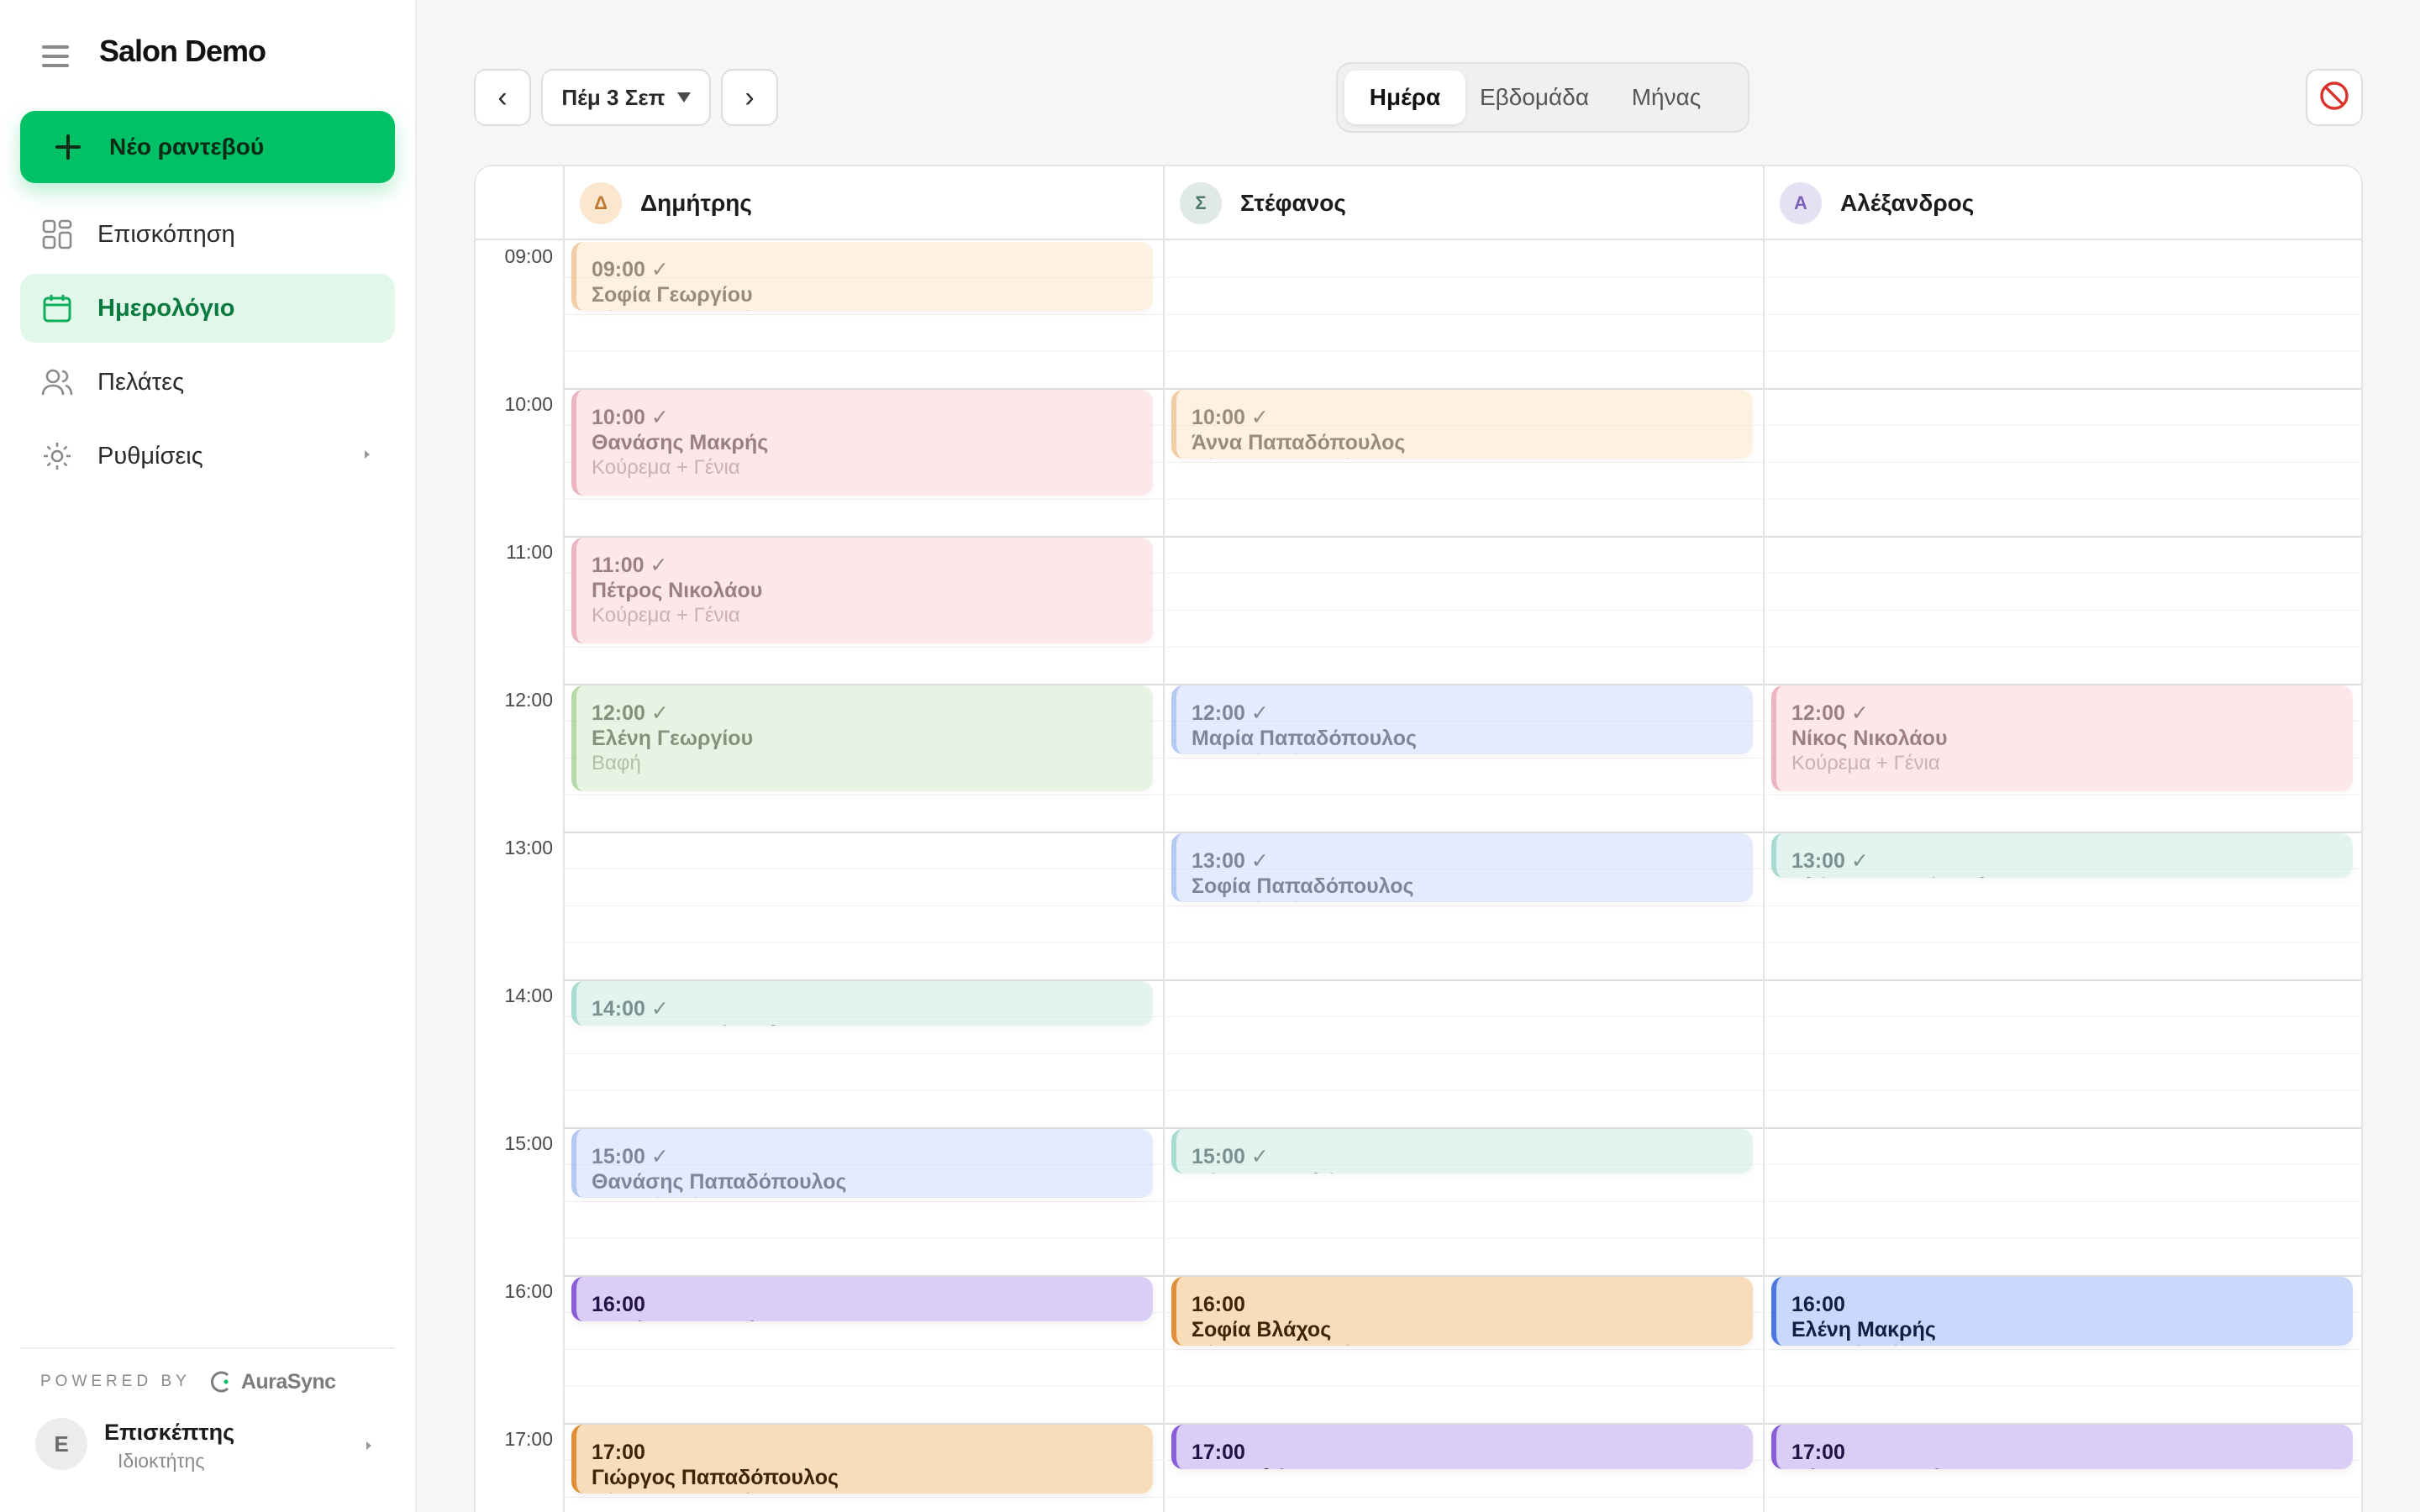 The height and width of the screenshot is (1512, 2420). Describe the element at coordinates (1462, 1447) in the screenshot. I see `appointment-card: 17:00Άννα Βλάχος` at that location.